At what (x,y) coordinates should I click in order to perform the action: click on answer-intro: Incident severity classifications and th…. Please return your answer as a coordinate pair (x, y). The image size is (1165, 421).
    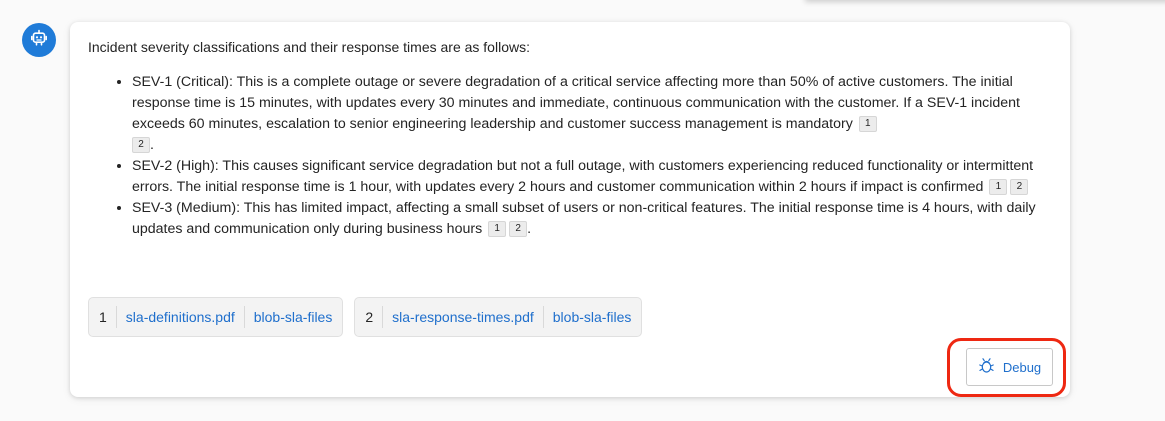
    Looking at the image, I should click on (309, 47).